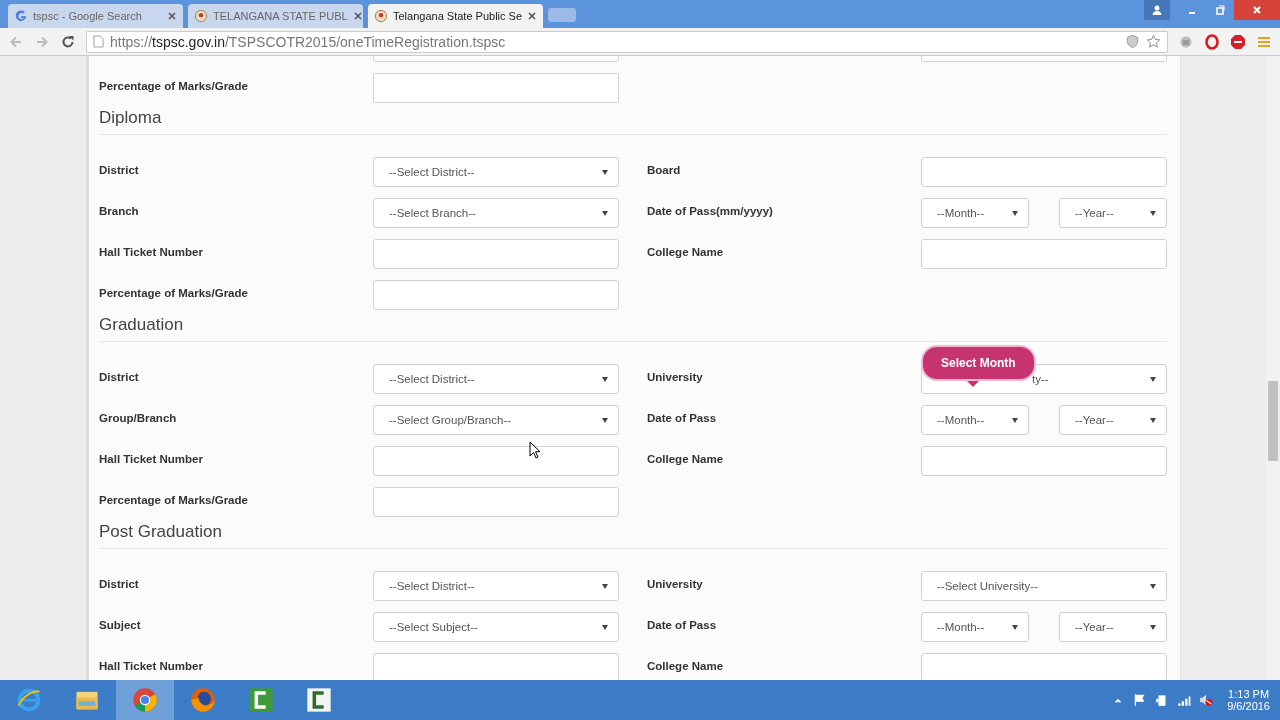 This screenshot has width=1280, height=720. What do you see at coordinates (455, 16) in the screenshot?
I see `browser-tab: Telangana State Public Se` at bounding box center [455, 16].